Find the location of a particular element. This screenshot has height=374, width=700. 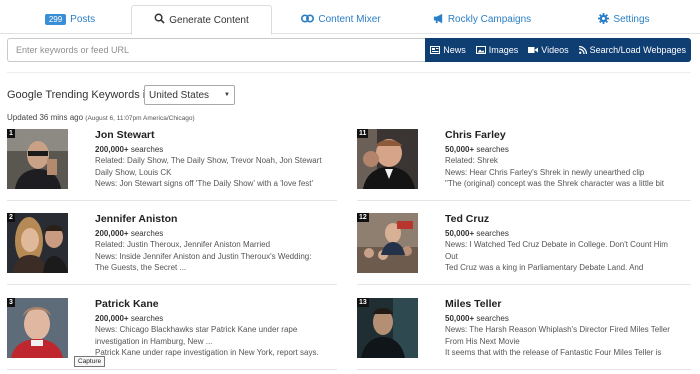

tab-settings: Settings is located at coordinates (624, 19).